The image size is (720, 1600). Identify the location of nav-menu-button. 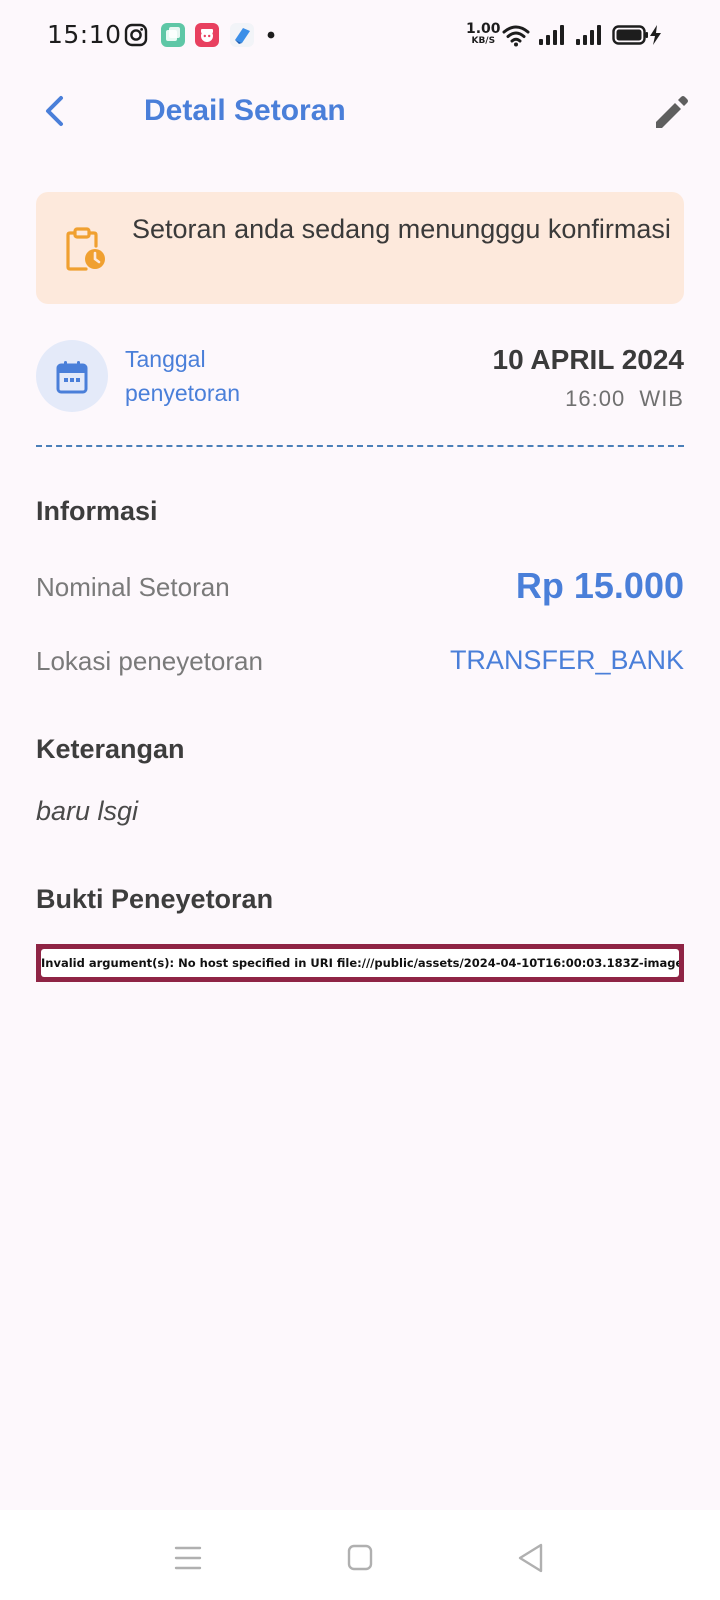
(188, 1558).